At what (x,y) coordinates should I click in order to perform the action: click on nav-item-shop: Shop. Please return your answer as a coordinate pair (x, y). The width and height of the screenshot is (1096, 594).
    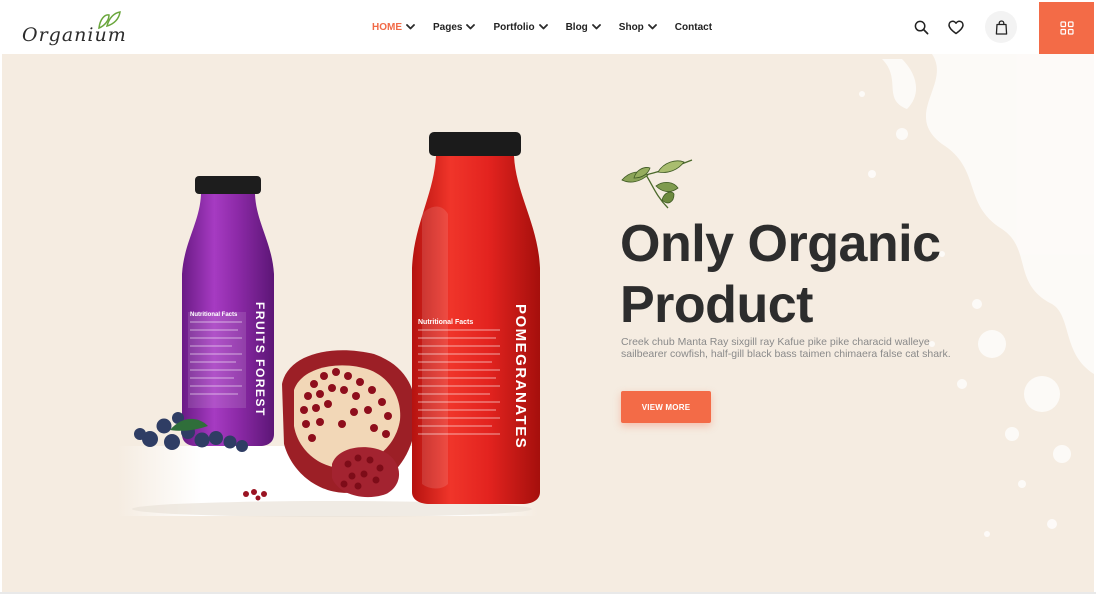
    Looking at the image, I should click on (638, 27).